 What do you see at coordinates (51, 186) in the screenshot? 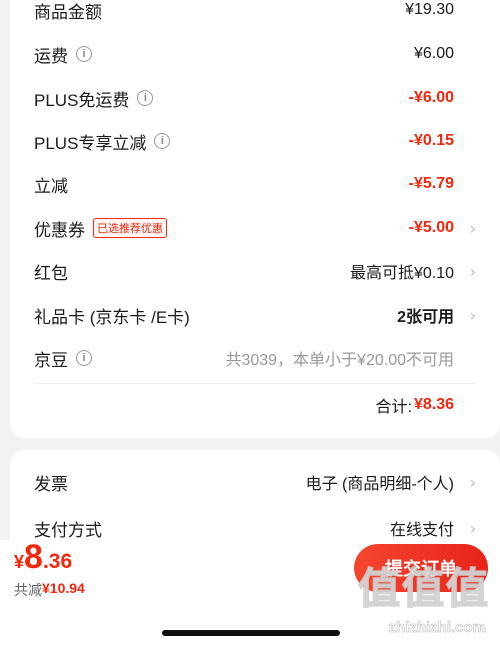
I see `instant-discount-label: 立减` at bounding box center [51, 186].